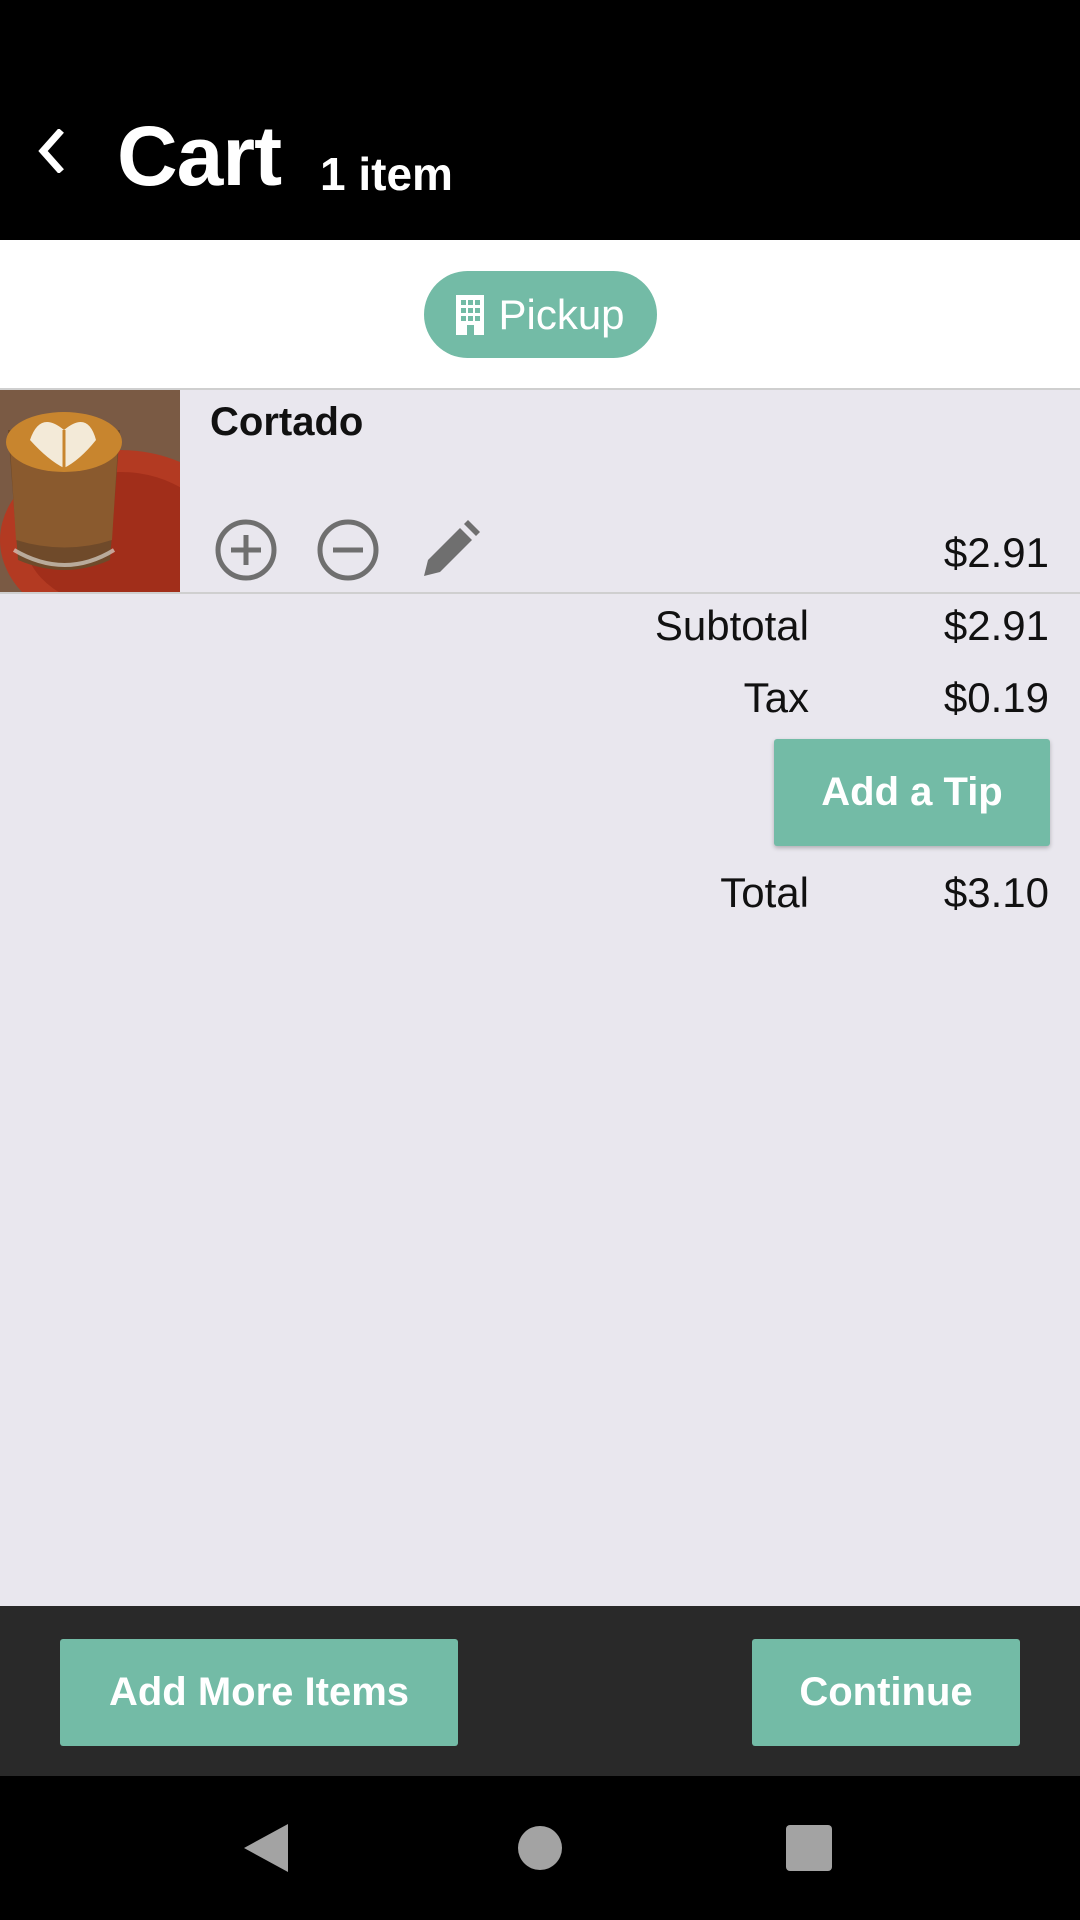  What do you see at coordinates (886, 1692) in the screenshot?
I see `continue-button: Continue` at bounding box center [886, 1692].